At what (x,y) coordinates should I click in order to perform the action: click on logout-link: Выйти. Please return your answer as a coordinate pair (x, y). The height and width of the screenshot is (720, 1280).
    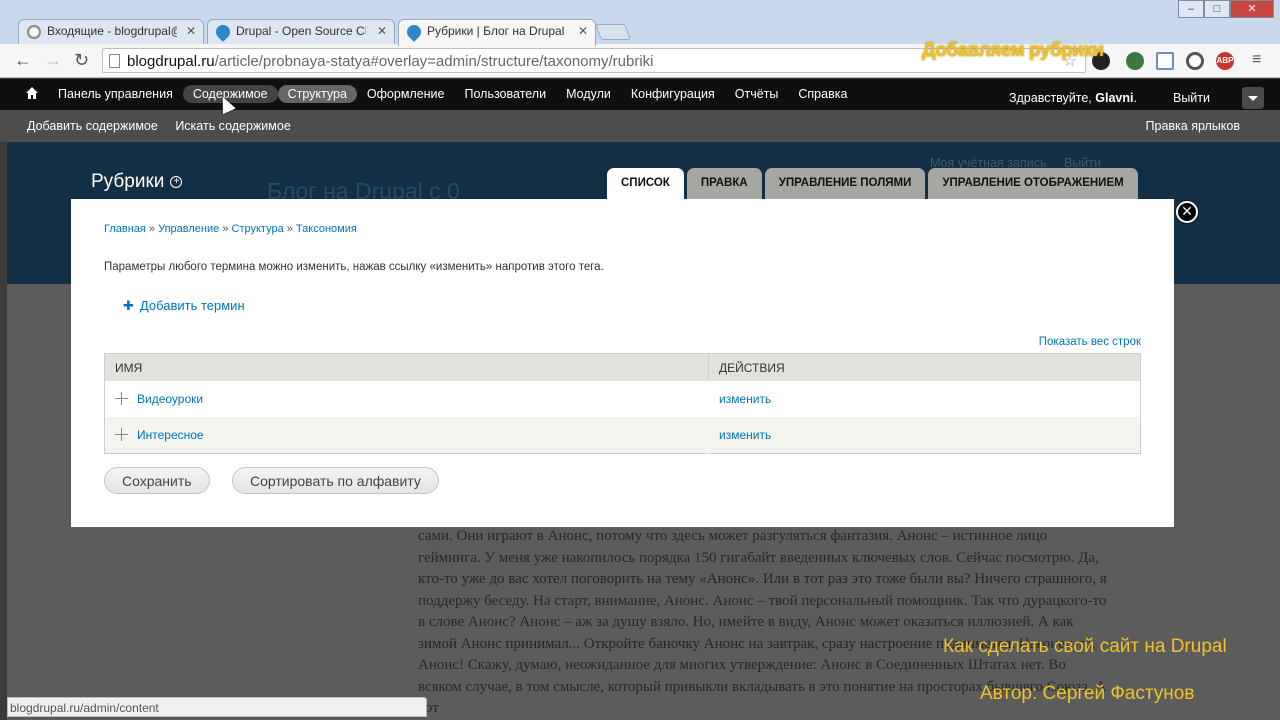
    Looking at the image, I should click on (1191, 98).